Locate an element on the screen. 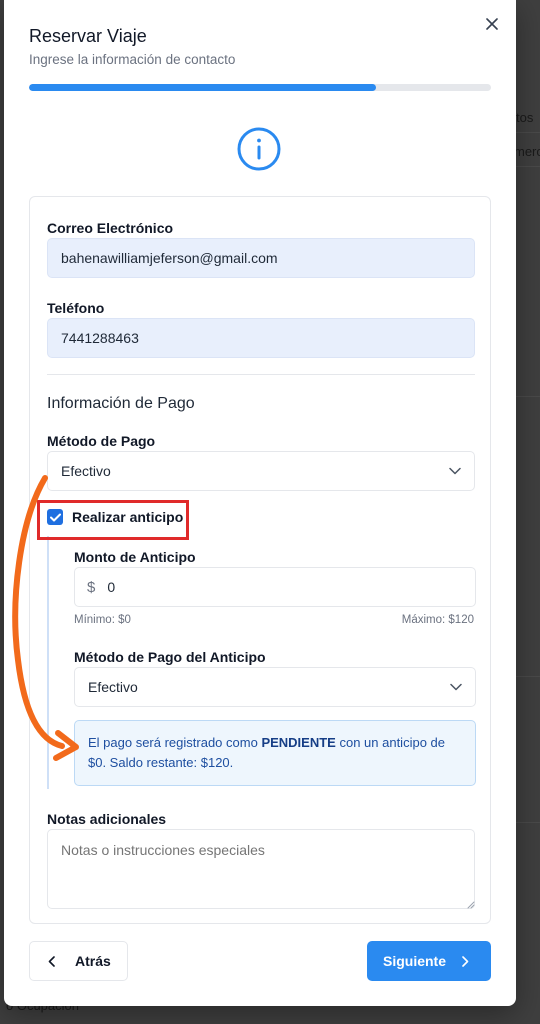 This screenshot has width=540, height=1024. payment-method-select: Efectivo is located at coordinates (261, 471).